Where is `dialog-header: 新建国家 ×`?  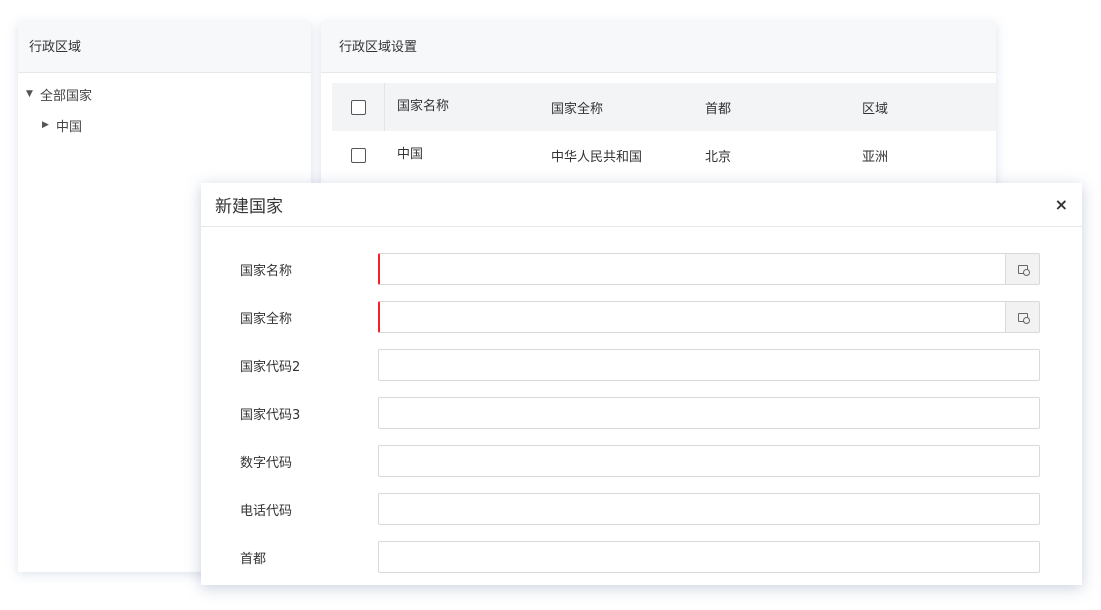 dialog-header: 新建国家 × is located at coordinates (641, 205).